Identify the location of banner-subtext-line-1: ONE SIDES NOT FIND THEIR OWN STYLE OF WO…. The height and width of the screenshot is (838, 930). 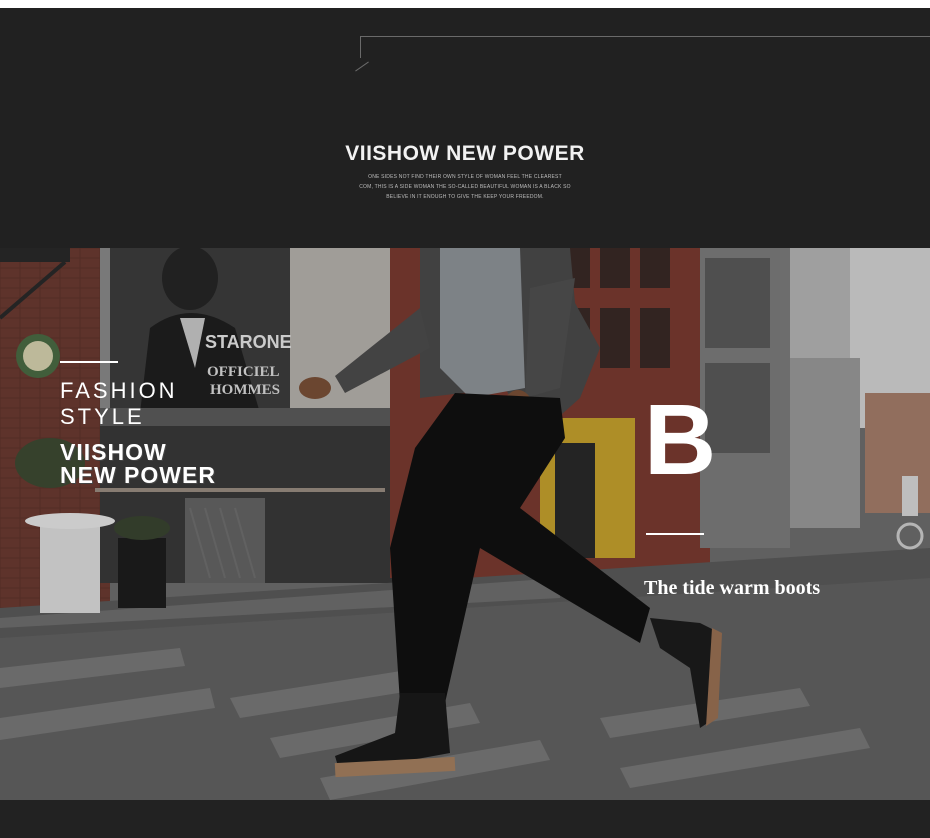
(465, 177).